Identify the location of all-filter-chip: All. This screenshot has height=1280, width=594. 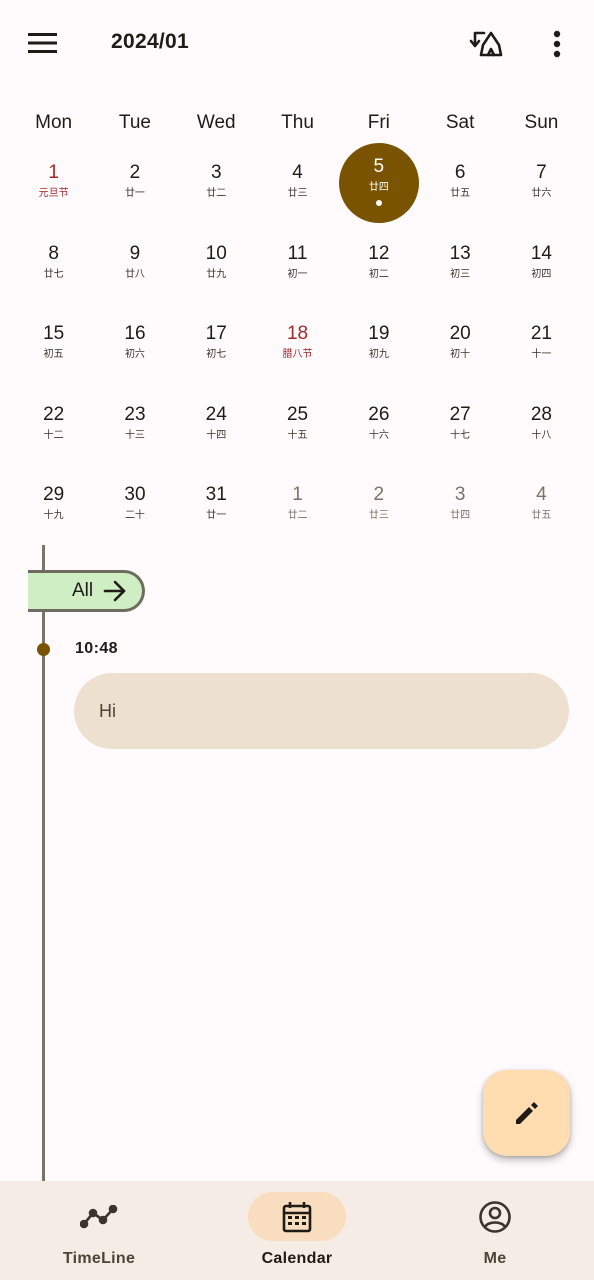
(86, 591).